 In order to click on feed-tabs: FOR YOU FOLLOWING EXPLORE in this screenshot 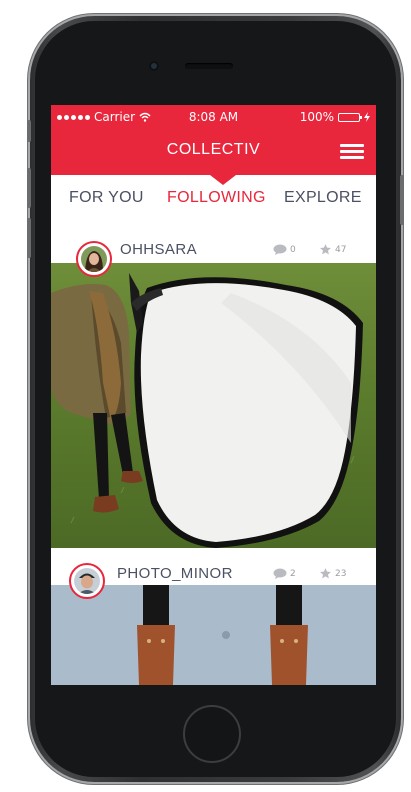, I will do `click(213, 199)`.